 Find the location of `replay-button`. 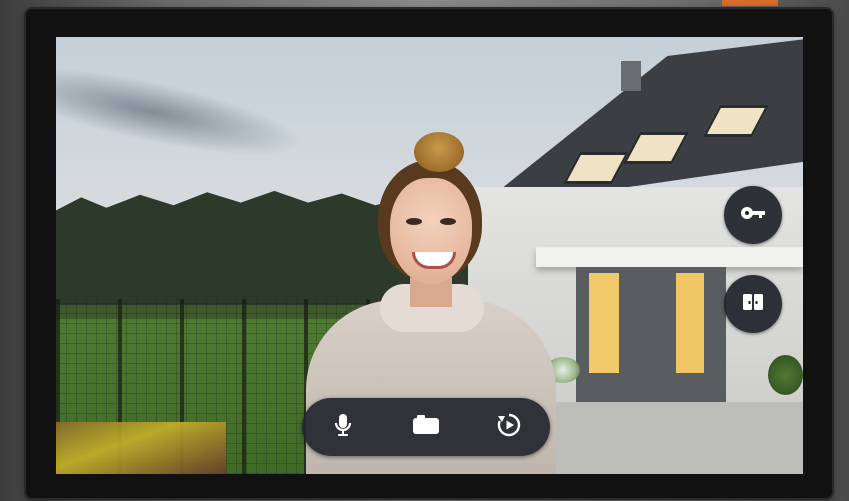

replay-button is located at coordinates (509, 427).